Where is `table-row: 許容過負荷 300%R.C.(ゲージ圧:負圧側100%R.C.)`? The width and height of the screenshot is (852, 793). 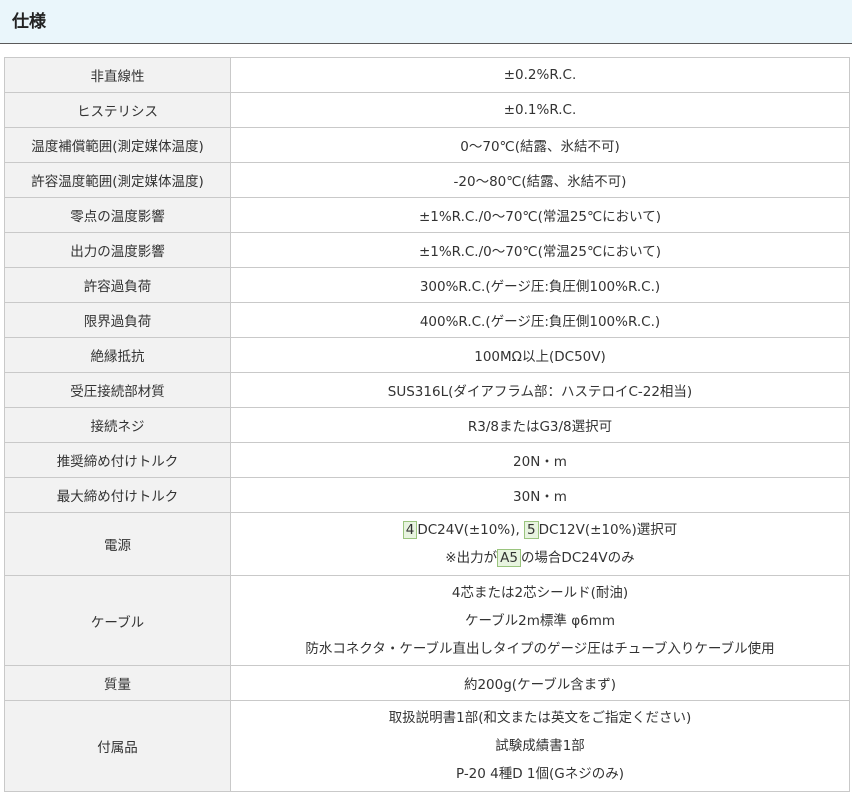
table-row: 許容過負荷 300%R.C.(ゲージ圧:負圧側100%R.C.) is located at coordinates (427, 285).